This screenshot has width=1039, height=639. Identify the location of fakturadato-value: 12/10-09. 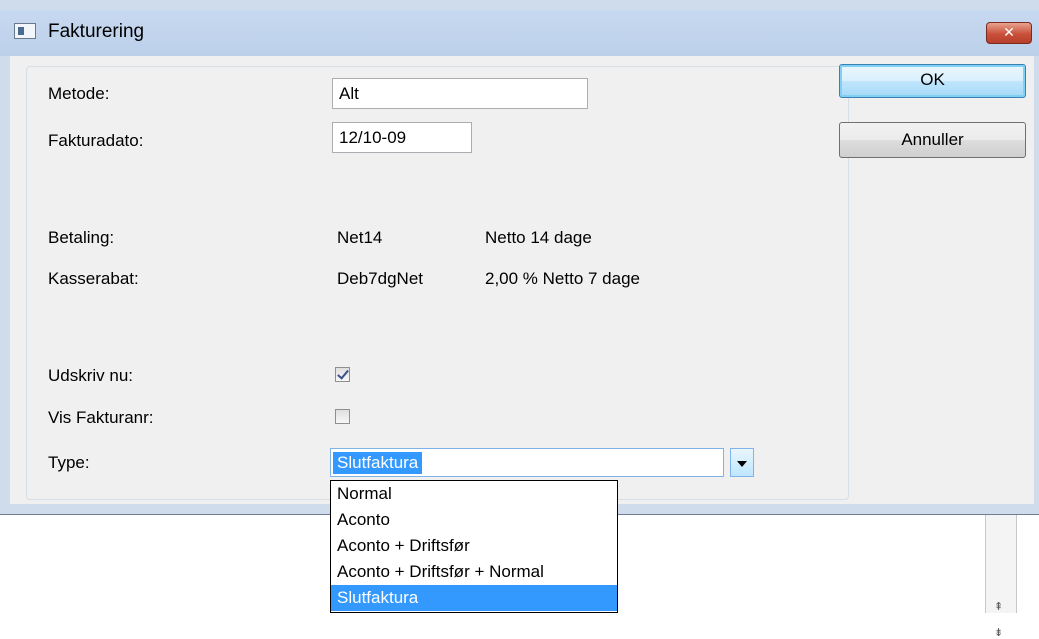
(373, 137).